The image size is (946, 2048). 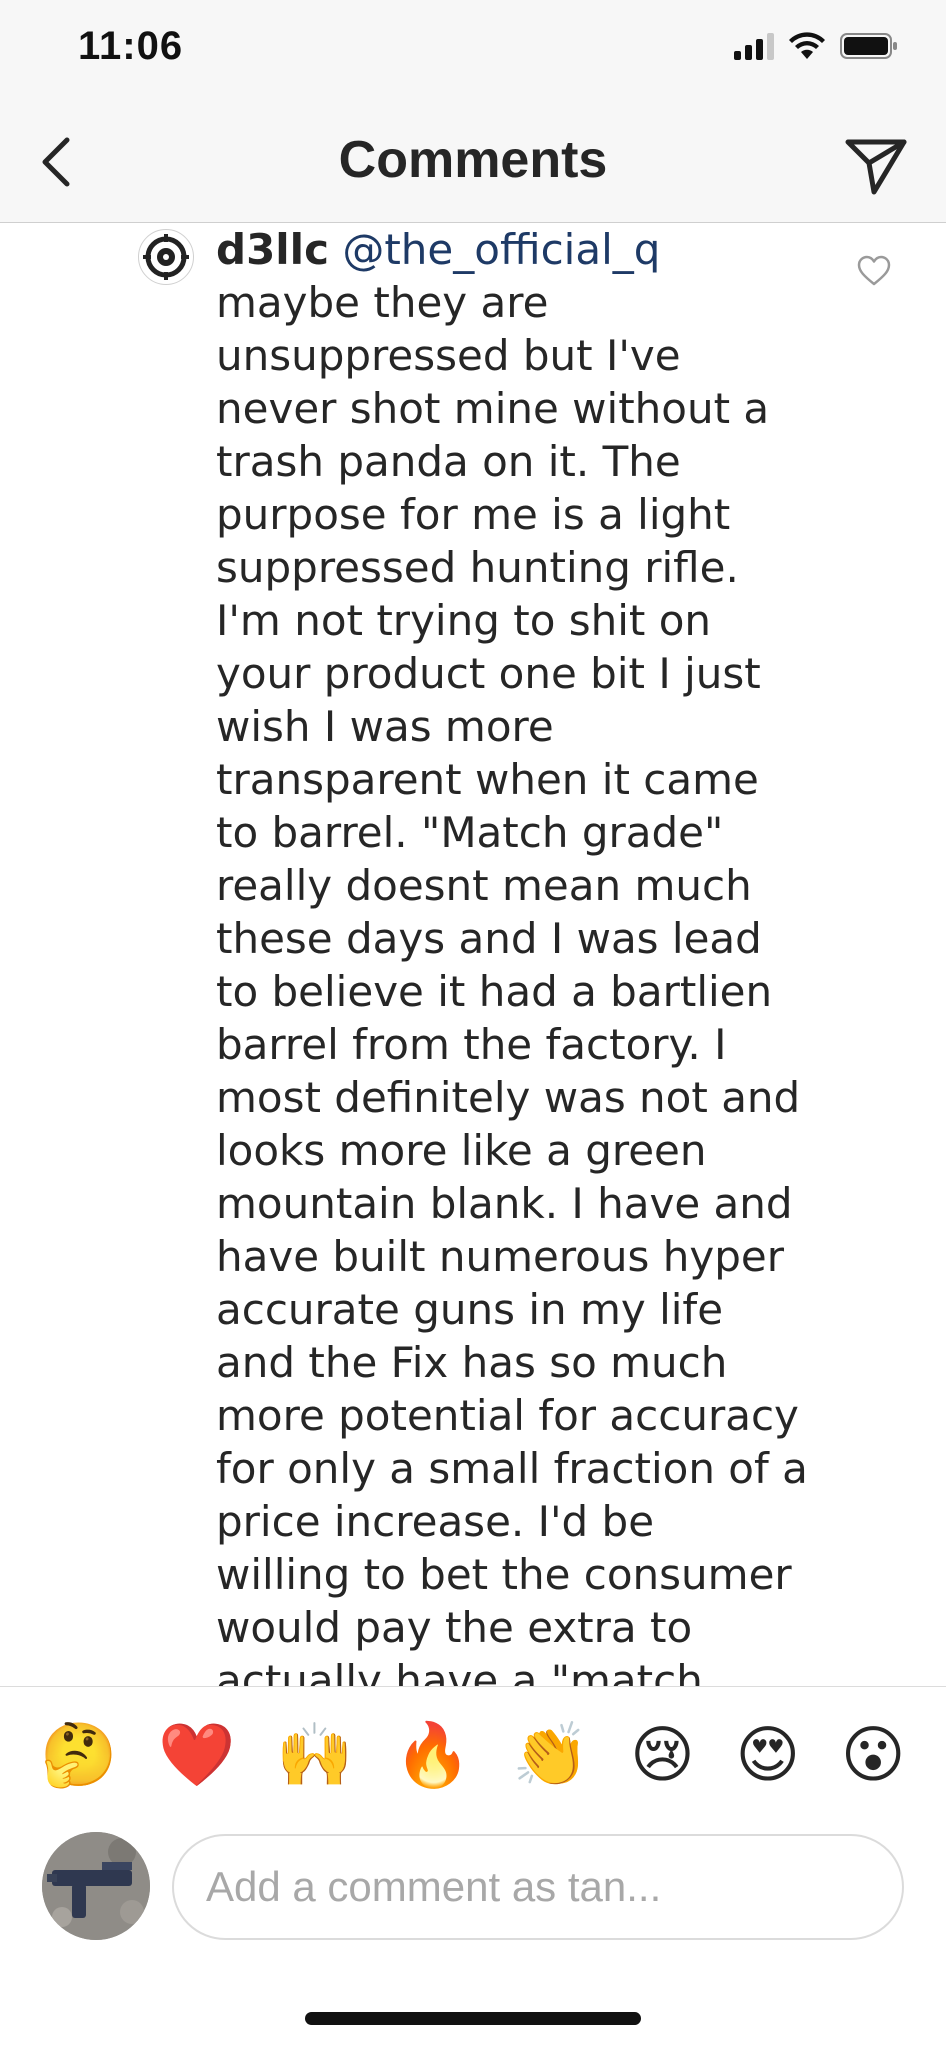 I want to click on status-time: 11:06, so click(x=131, y=46).